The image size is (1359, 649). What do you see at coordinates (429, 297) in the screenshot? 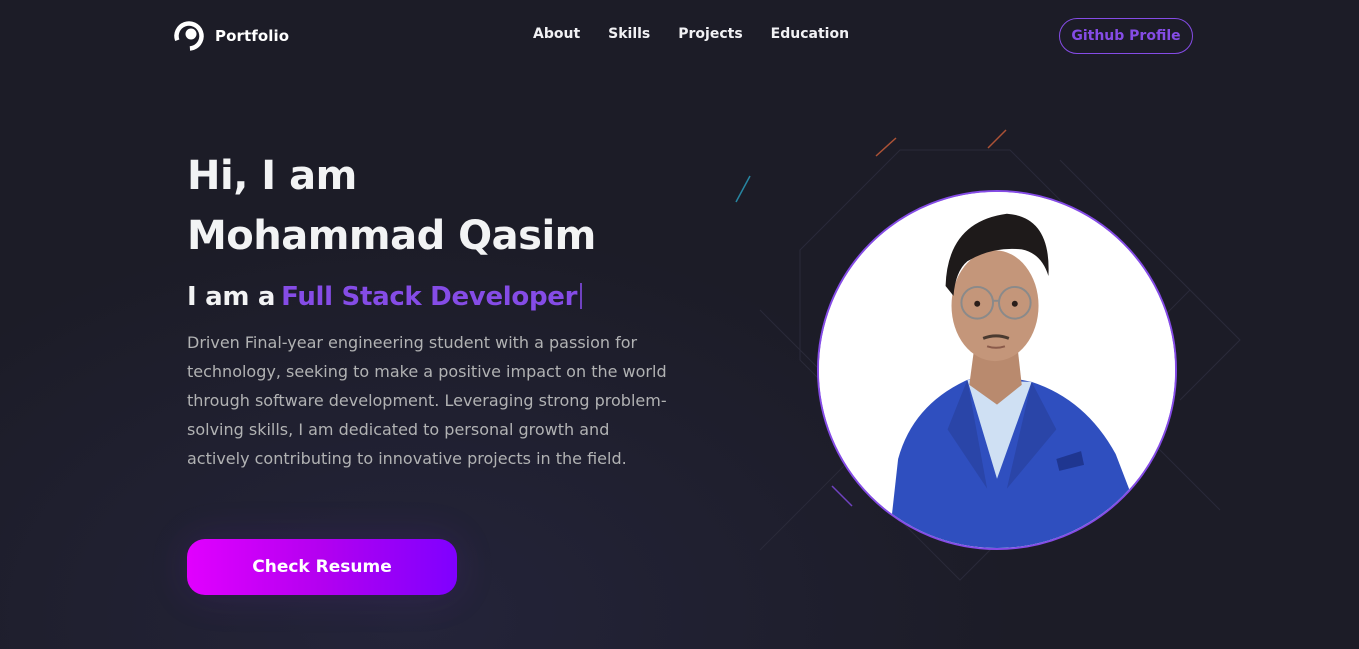
I see `role-text: Full Stack Developer` at bounding box center [429, 297].